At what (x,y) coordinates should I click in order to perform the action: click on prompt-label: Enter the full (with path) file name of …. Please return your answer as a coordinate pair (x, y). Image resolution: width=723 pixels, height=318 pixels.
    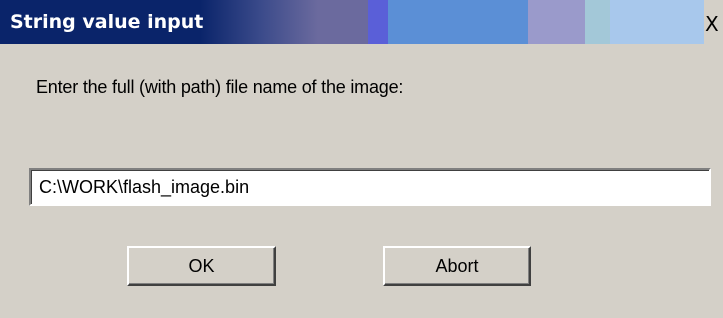
    Looking at the image, I should click on (220, 87).